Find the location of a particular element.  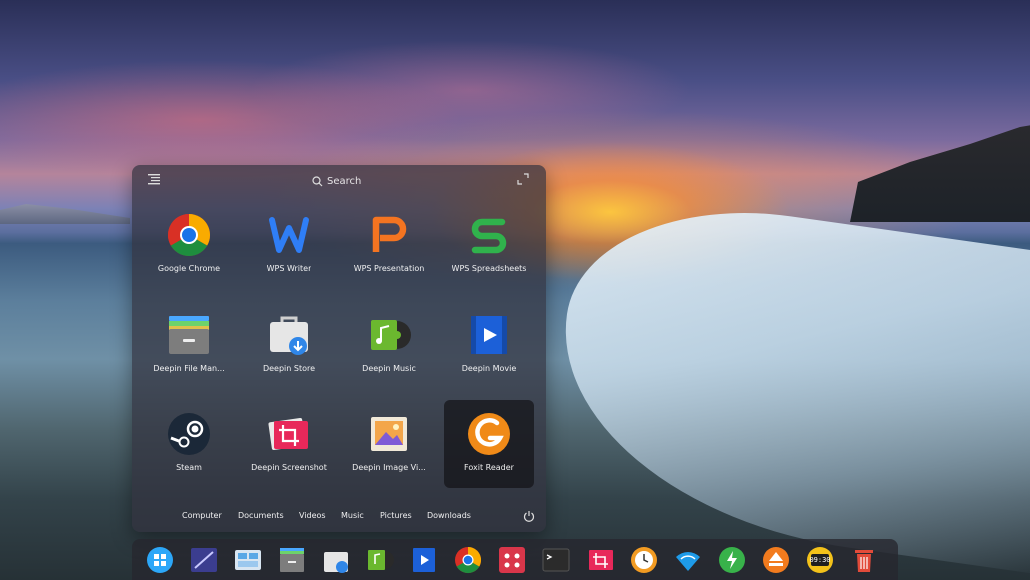

app-label: WPS Writer is located at coordinates (289, 268).